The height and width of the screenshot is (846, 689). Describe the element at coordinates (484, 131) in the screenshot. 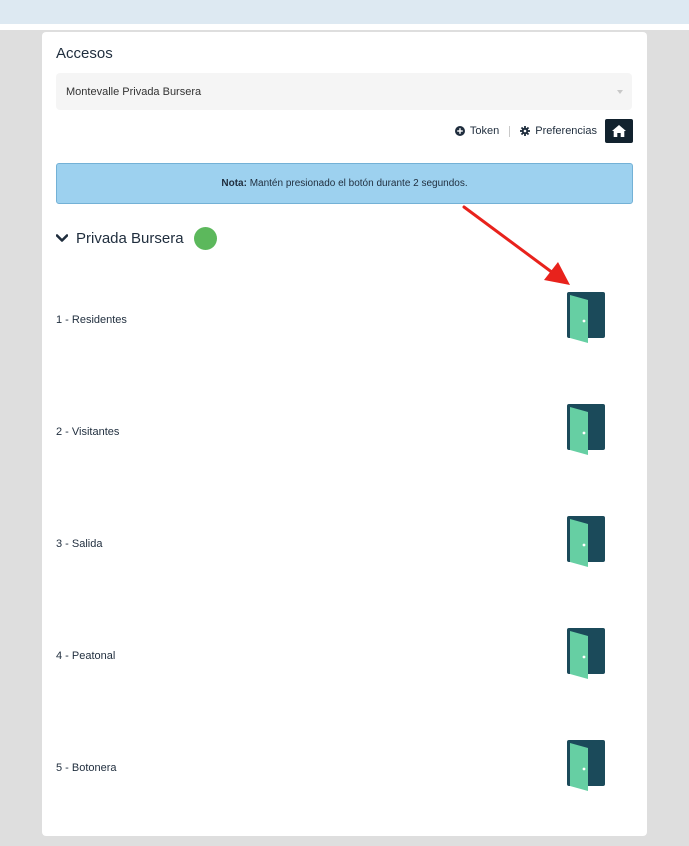

I see `token-label: Token` at that location.